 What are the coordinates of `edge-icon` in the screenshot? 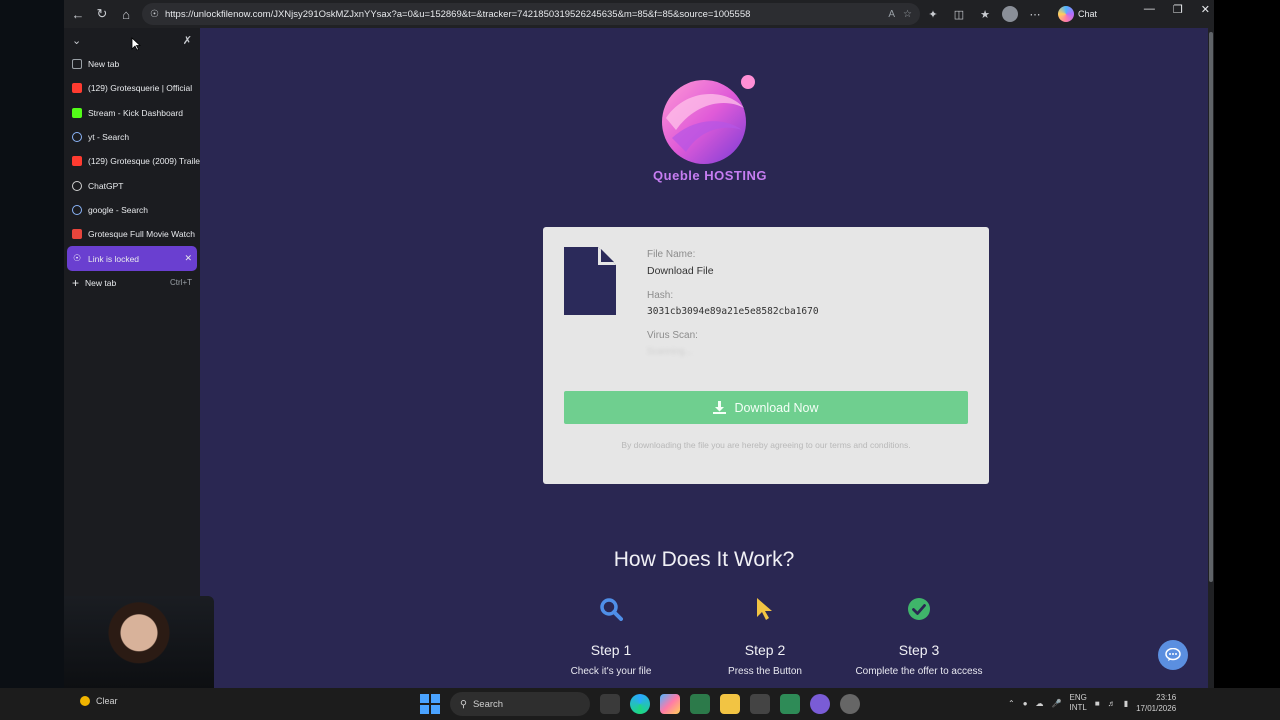 It's located at (640, 704).